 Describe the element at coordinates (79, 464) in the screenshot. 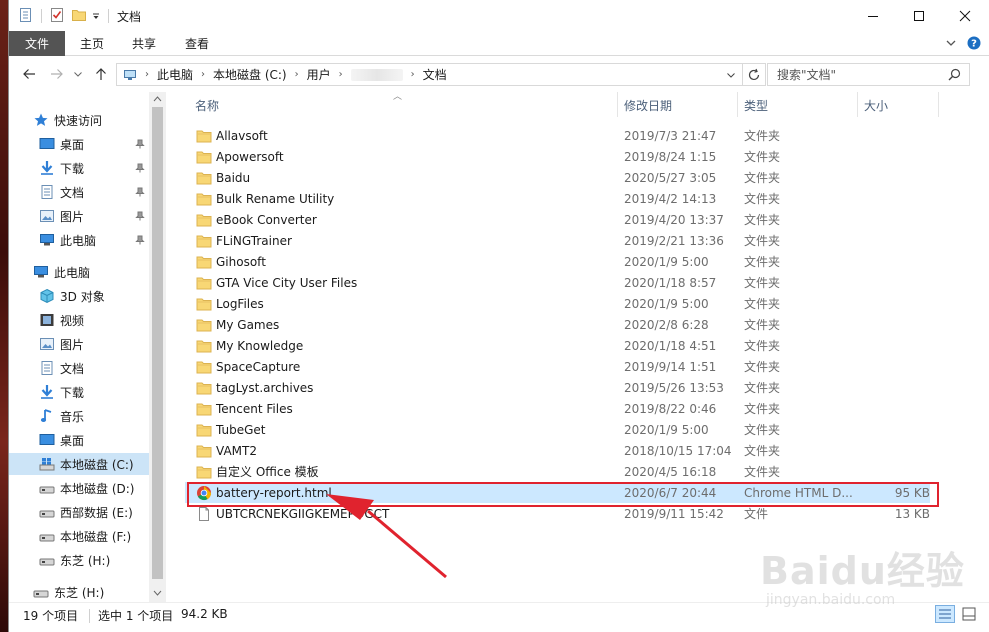

I see `nav-drive-c: 本地磁盘 (C:)` at that location.